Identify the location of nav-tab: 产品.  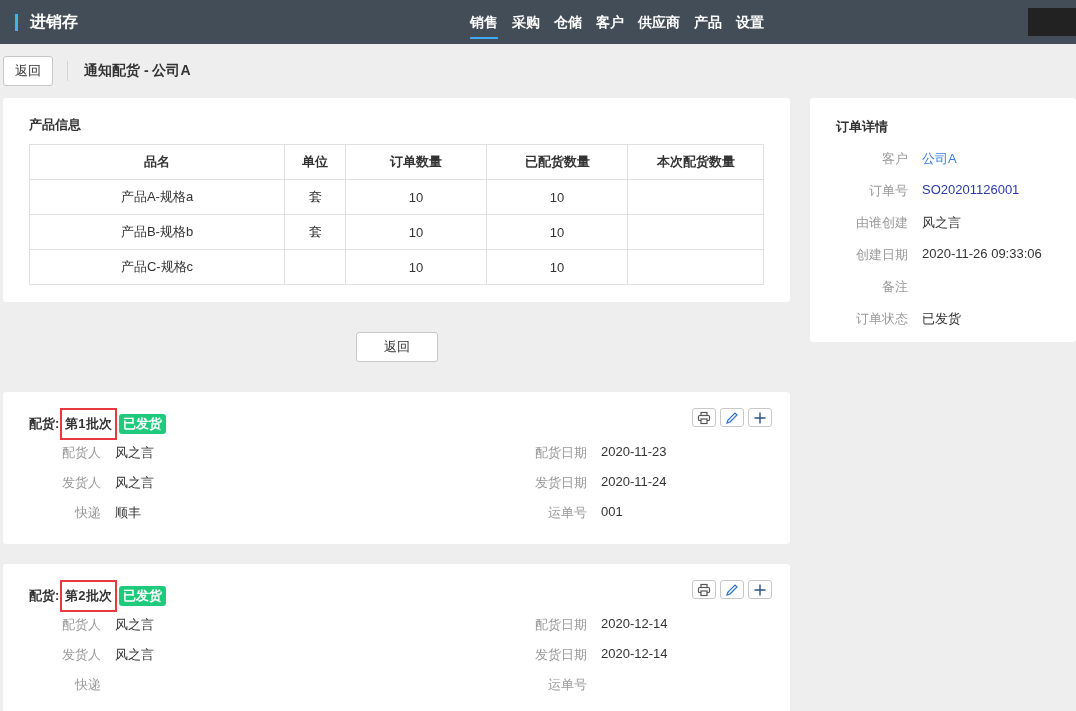
(708, 22).